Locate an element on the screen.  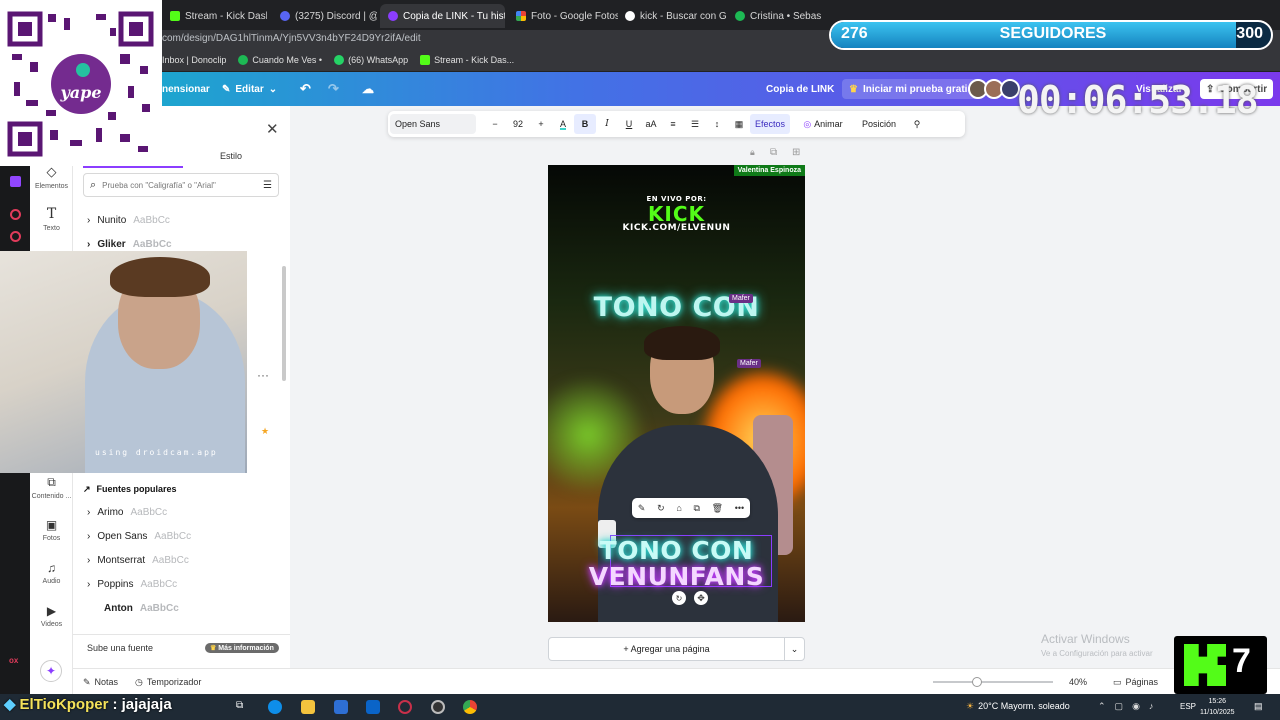
copy-icon: ⧉ is located at coordinates (696, 508).